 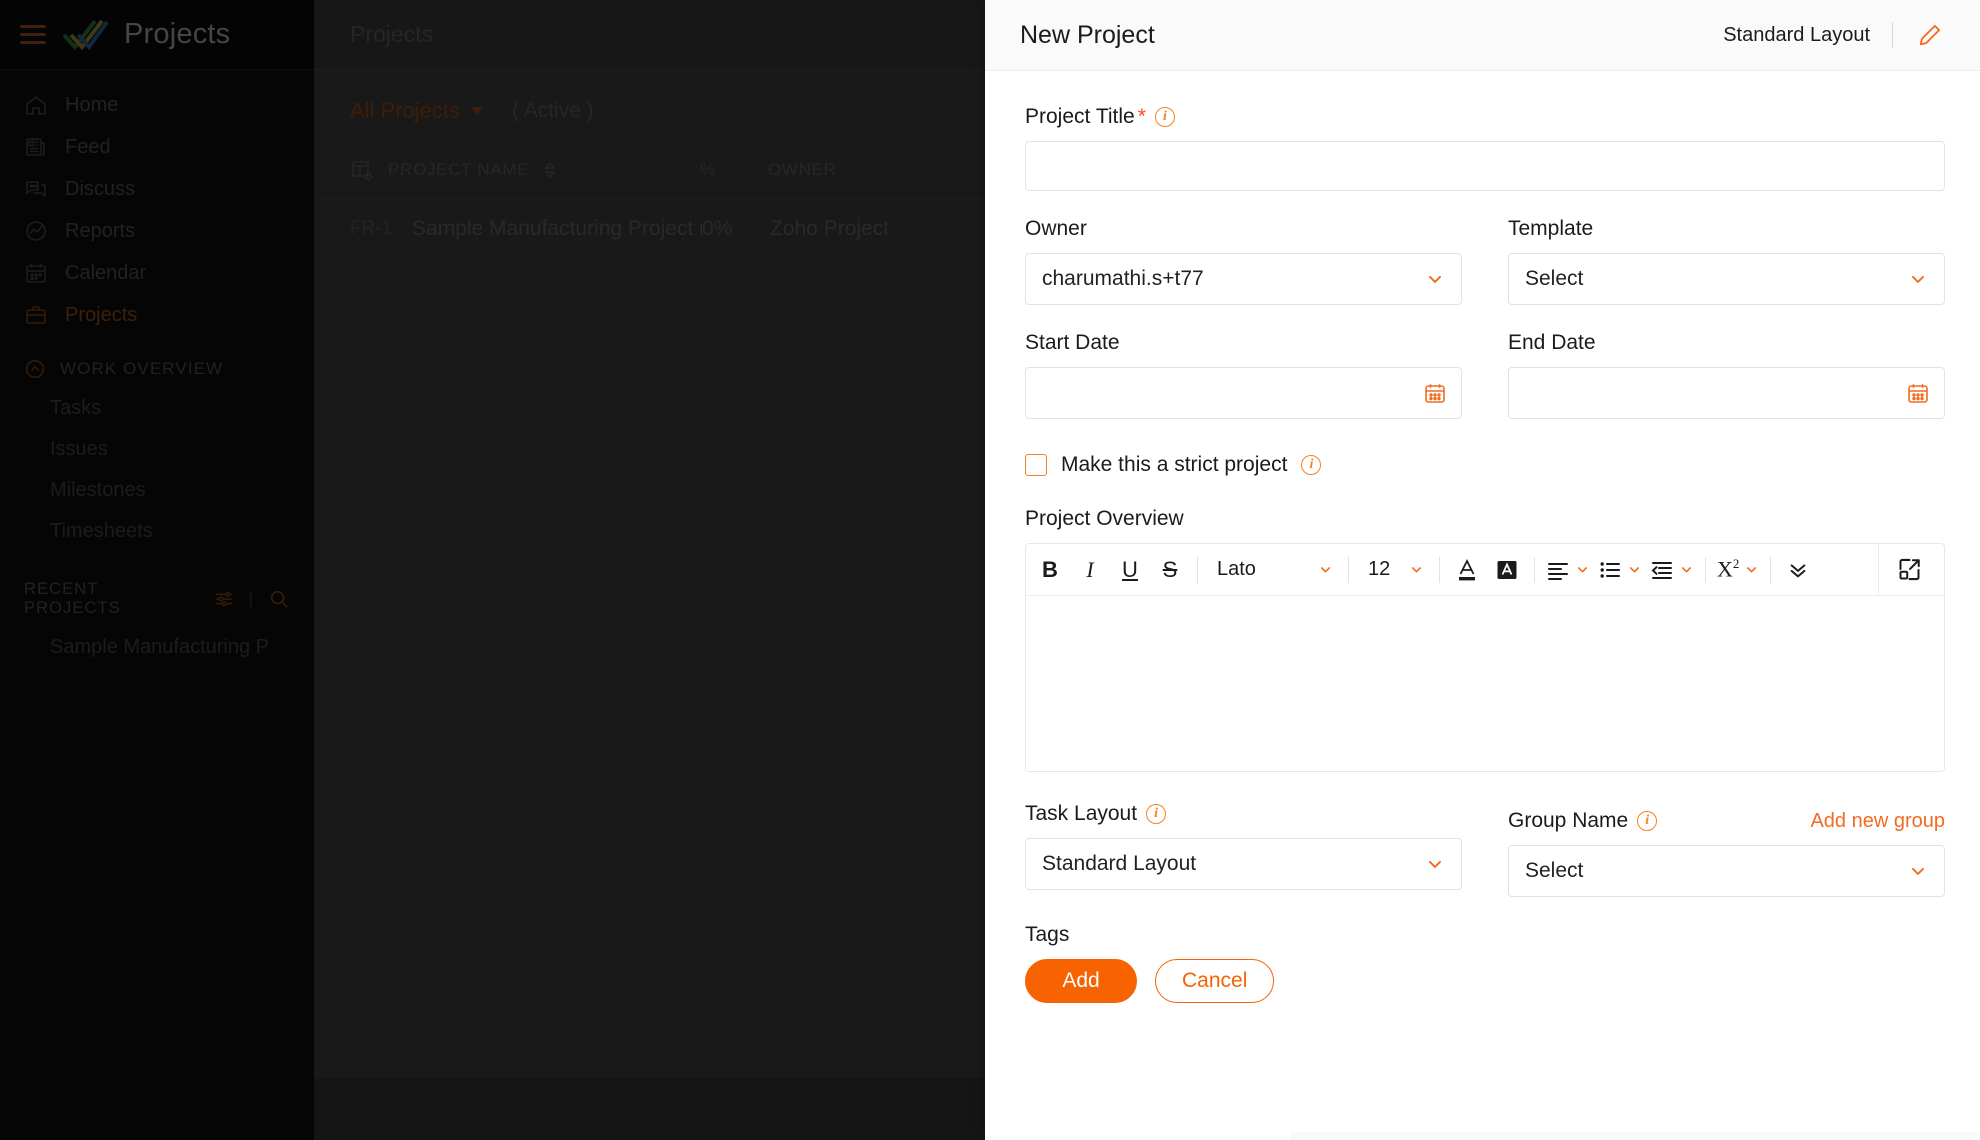 What do you see at coordinates (1243, 814) in the screenshot?
I see `task-layout-label: Task Layout i` at bounding box center [1243, 814].